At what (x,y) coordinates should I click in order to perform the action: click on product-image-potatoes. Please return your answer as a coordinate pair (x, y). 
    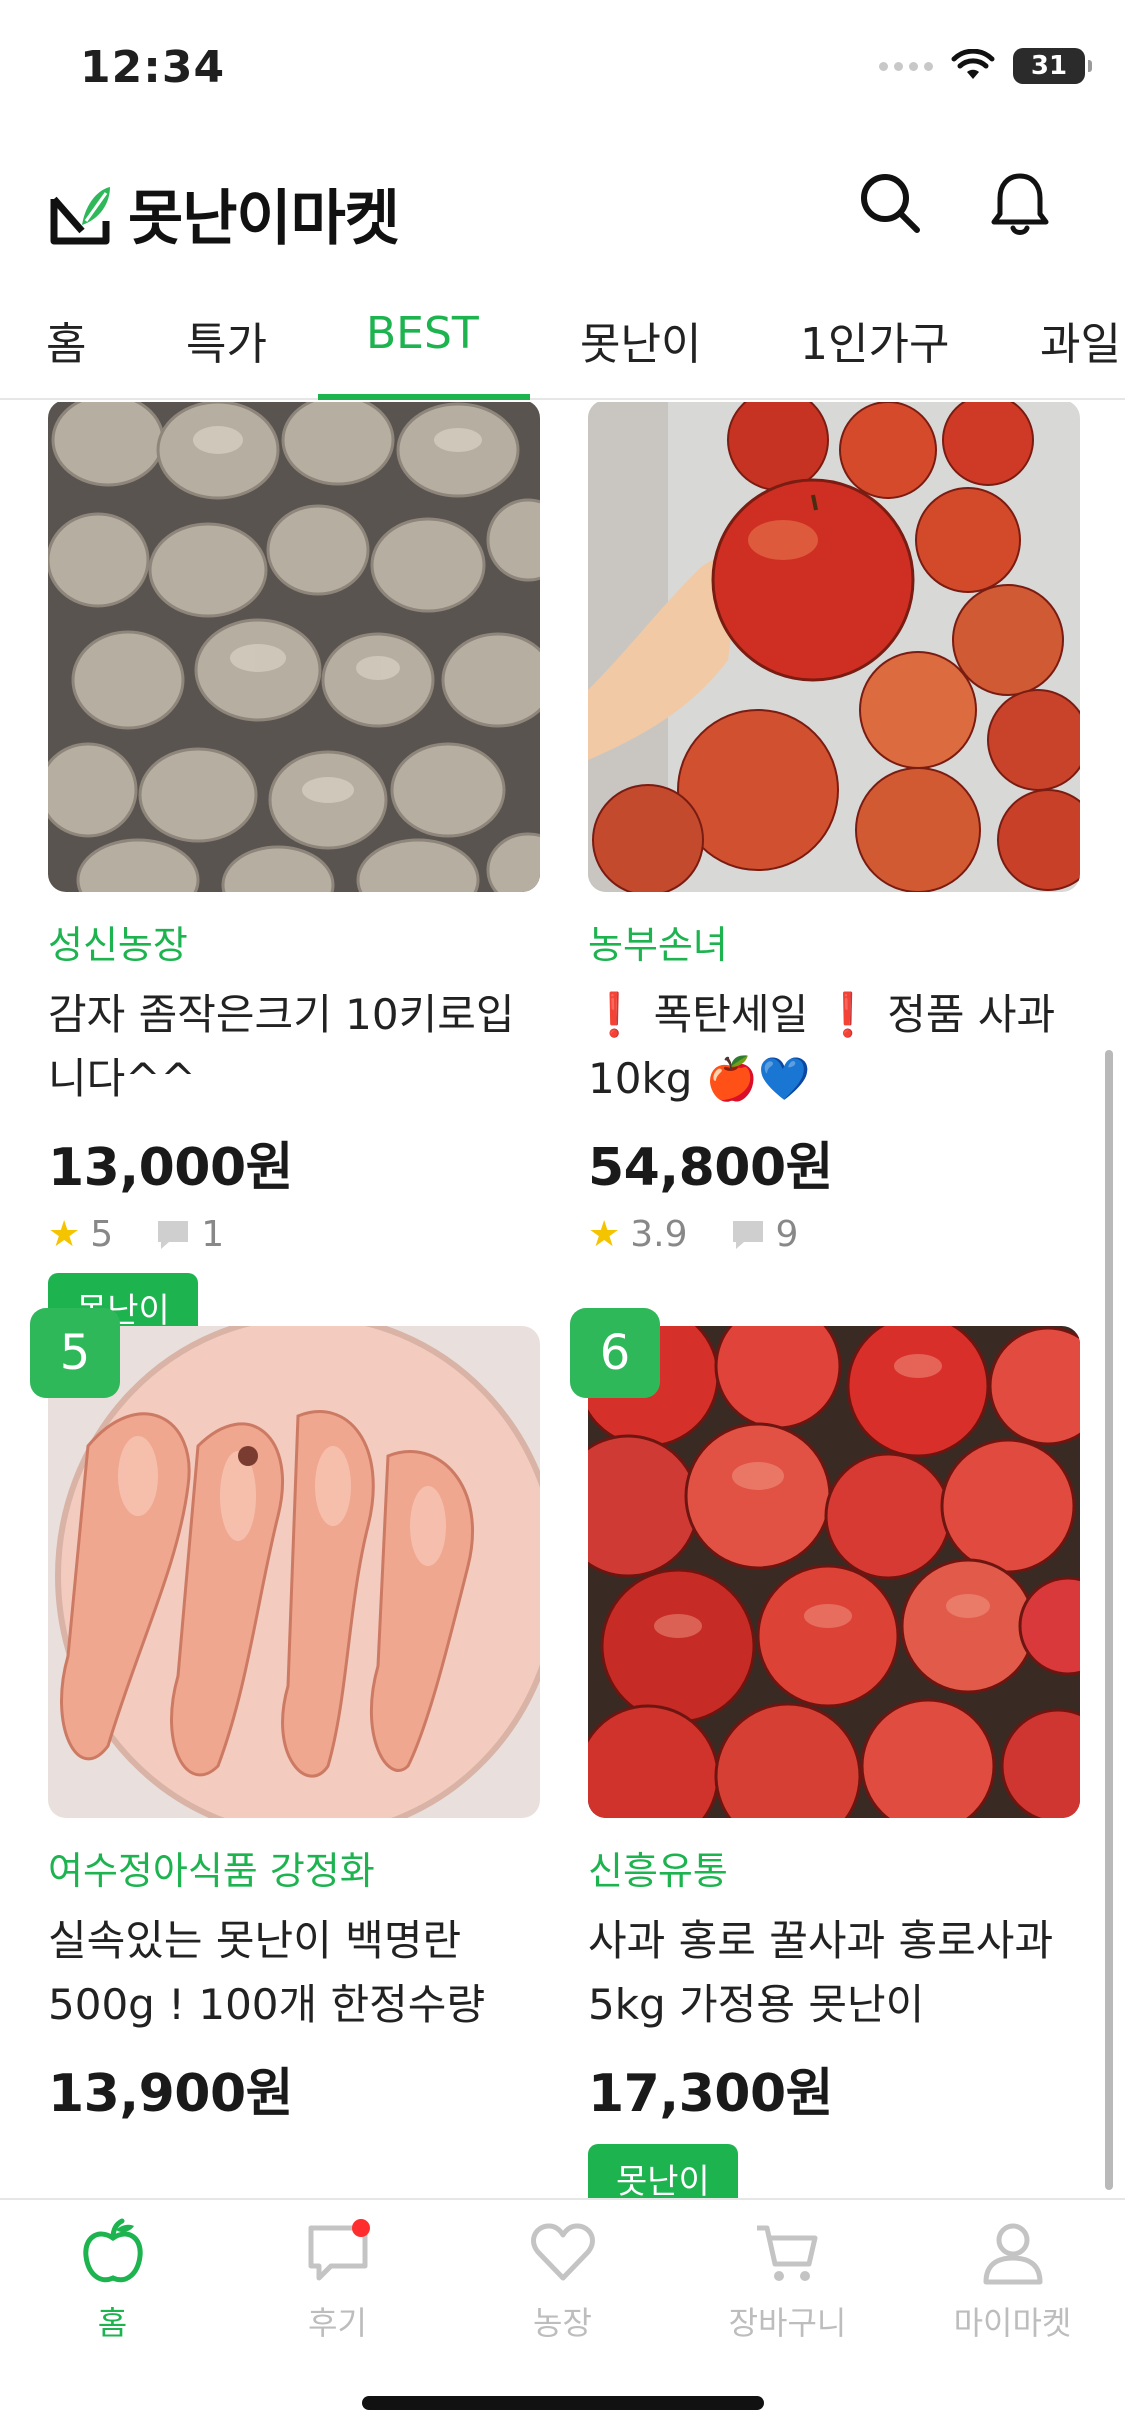
    Looking at the image, I should click on (294, 647).